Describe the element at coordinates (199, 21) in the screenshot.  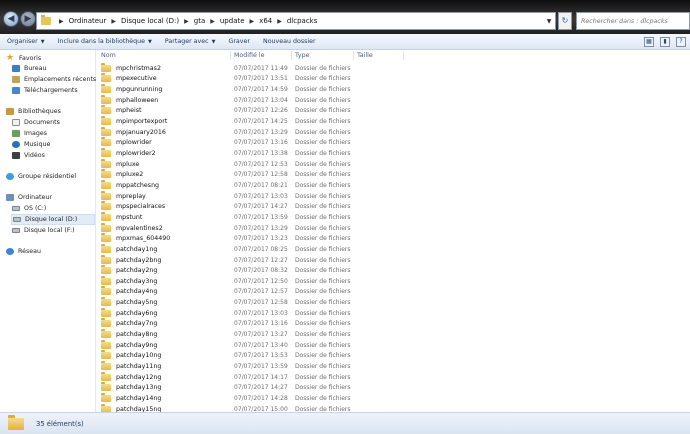
I see `breadcrumb-item-gta: gta` at that location.